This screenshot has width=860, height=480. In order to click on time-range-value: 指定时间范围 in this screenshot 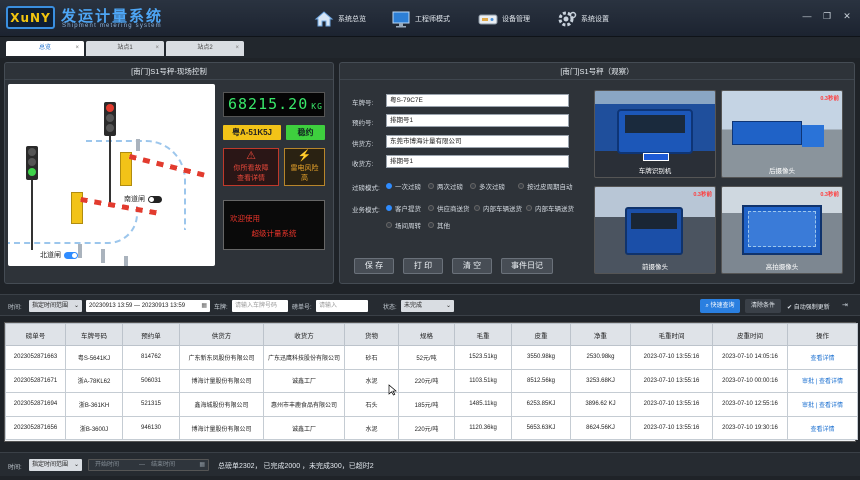, I will do `click(50, 306)`.